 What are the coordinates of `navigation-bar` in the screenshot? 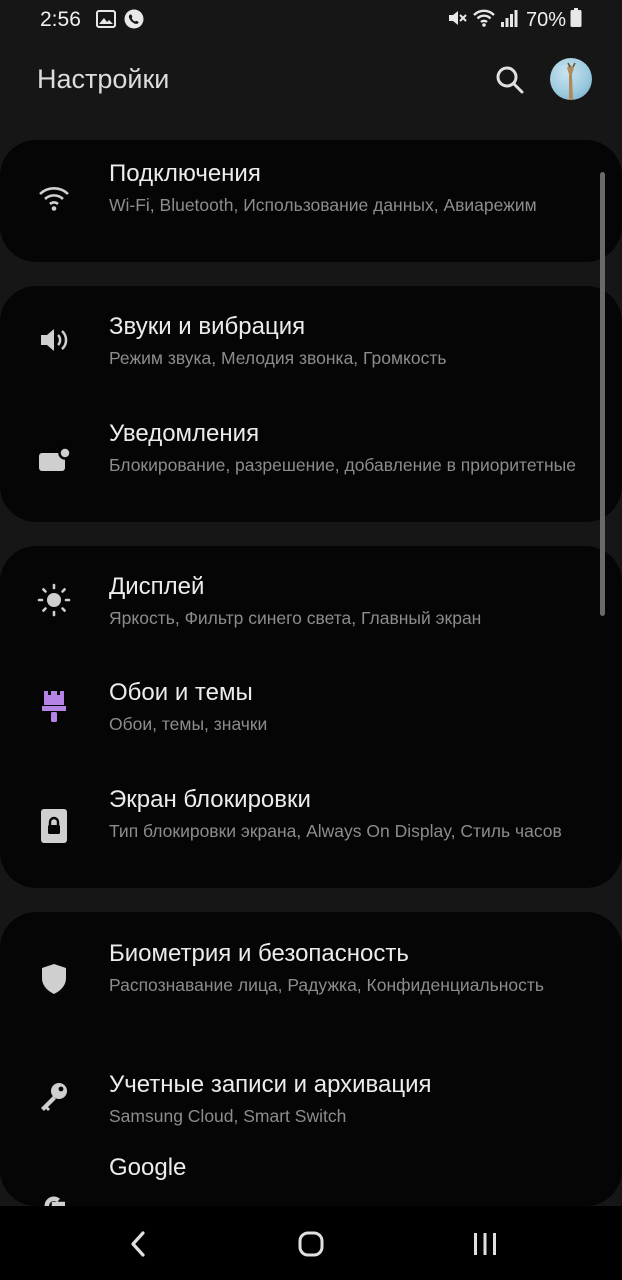 It's located at (311, 1243).